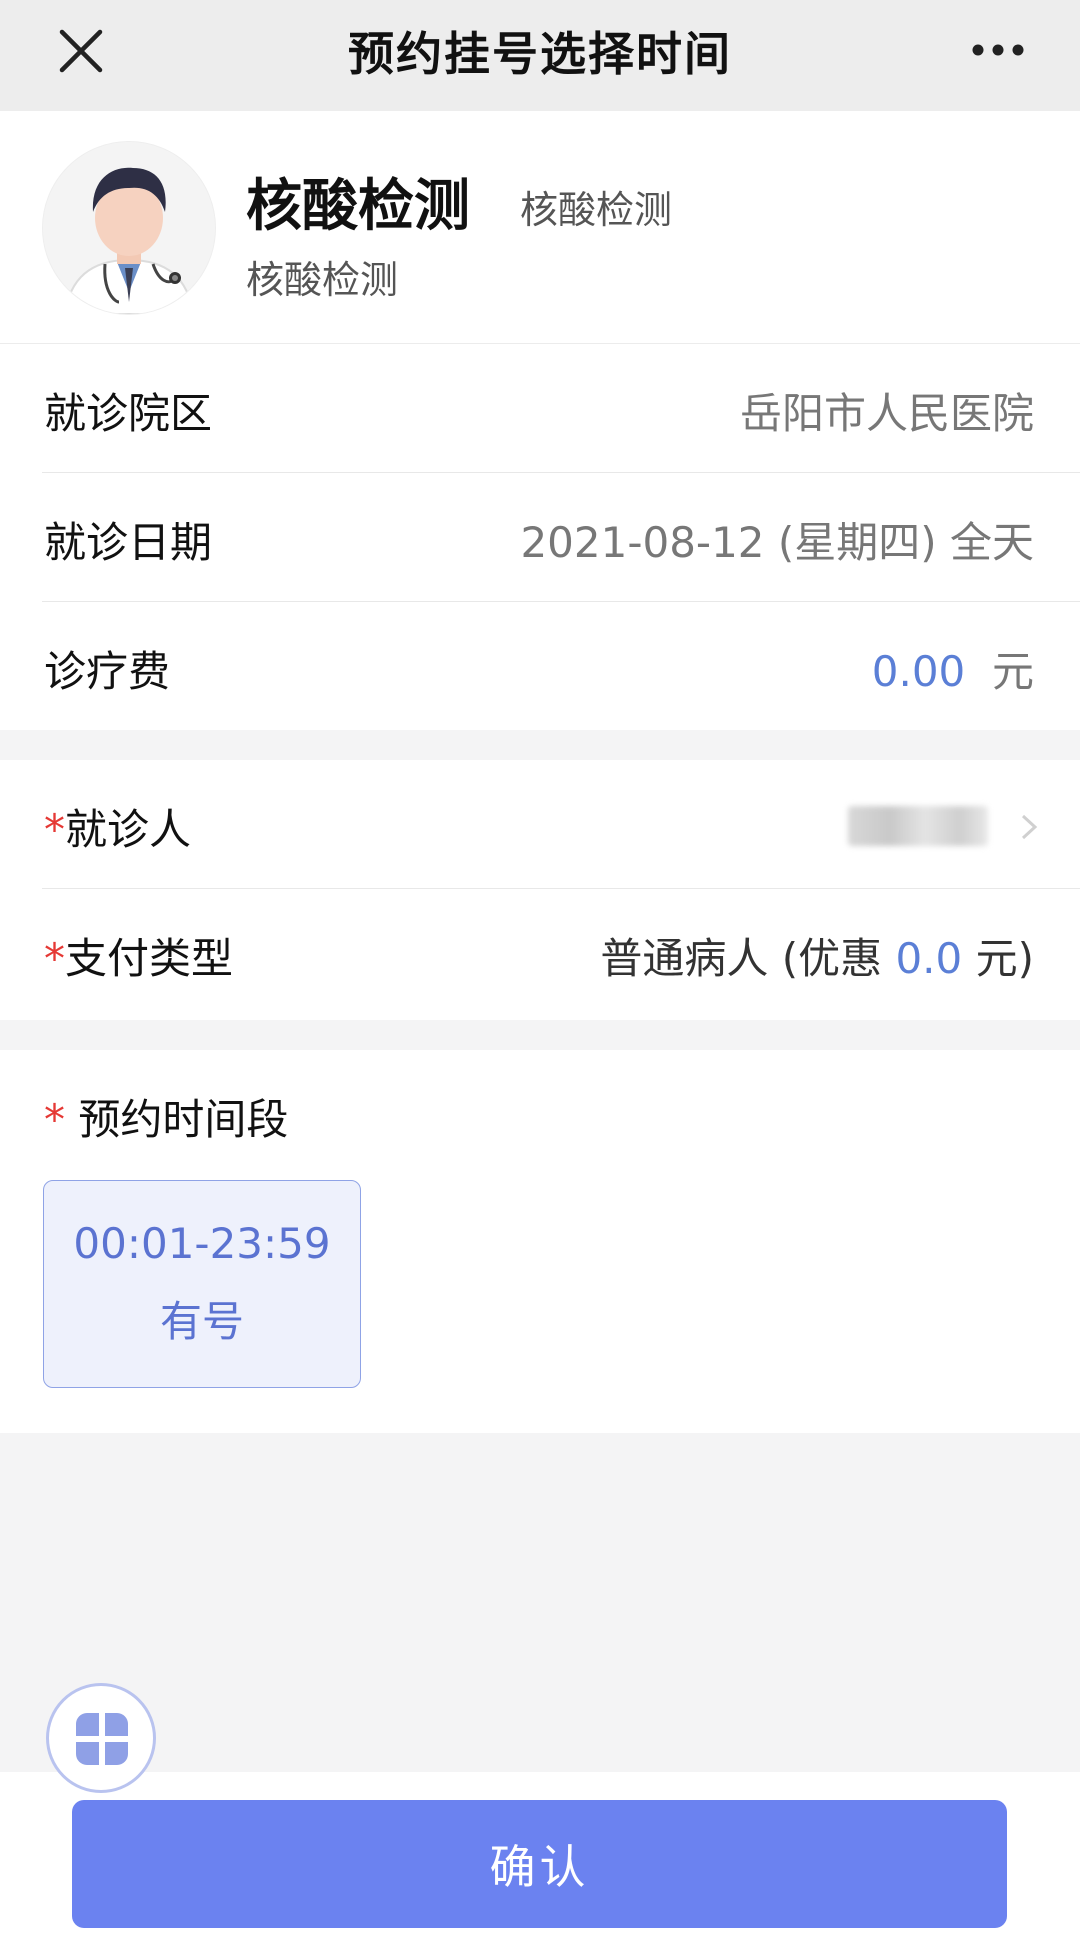  I want to click on patient-label: *就诊人, so click(117, 826).